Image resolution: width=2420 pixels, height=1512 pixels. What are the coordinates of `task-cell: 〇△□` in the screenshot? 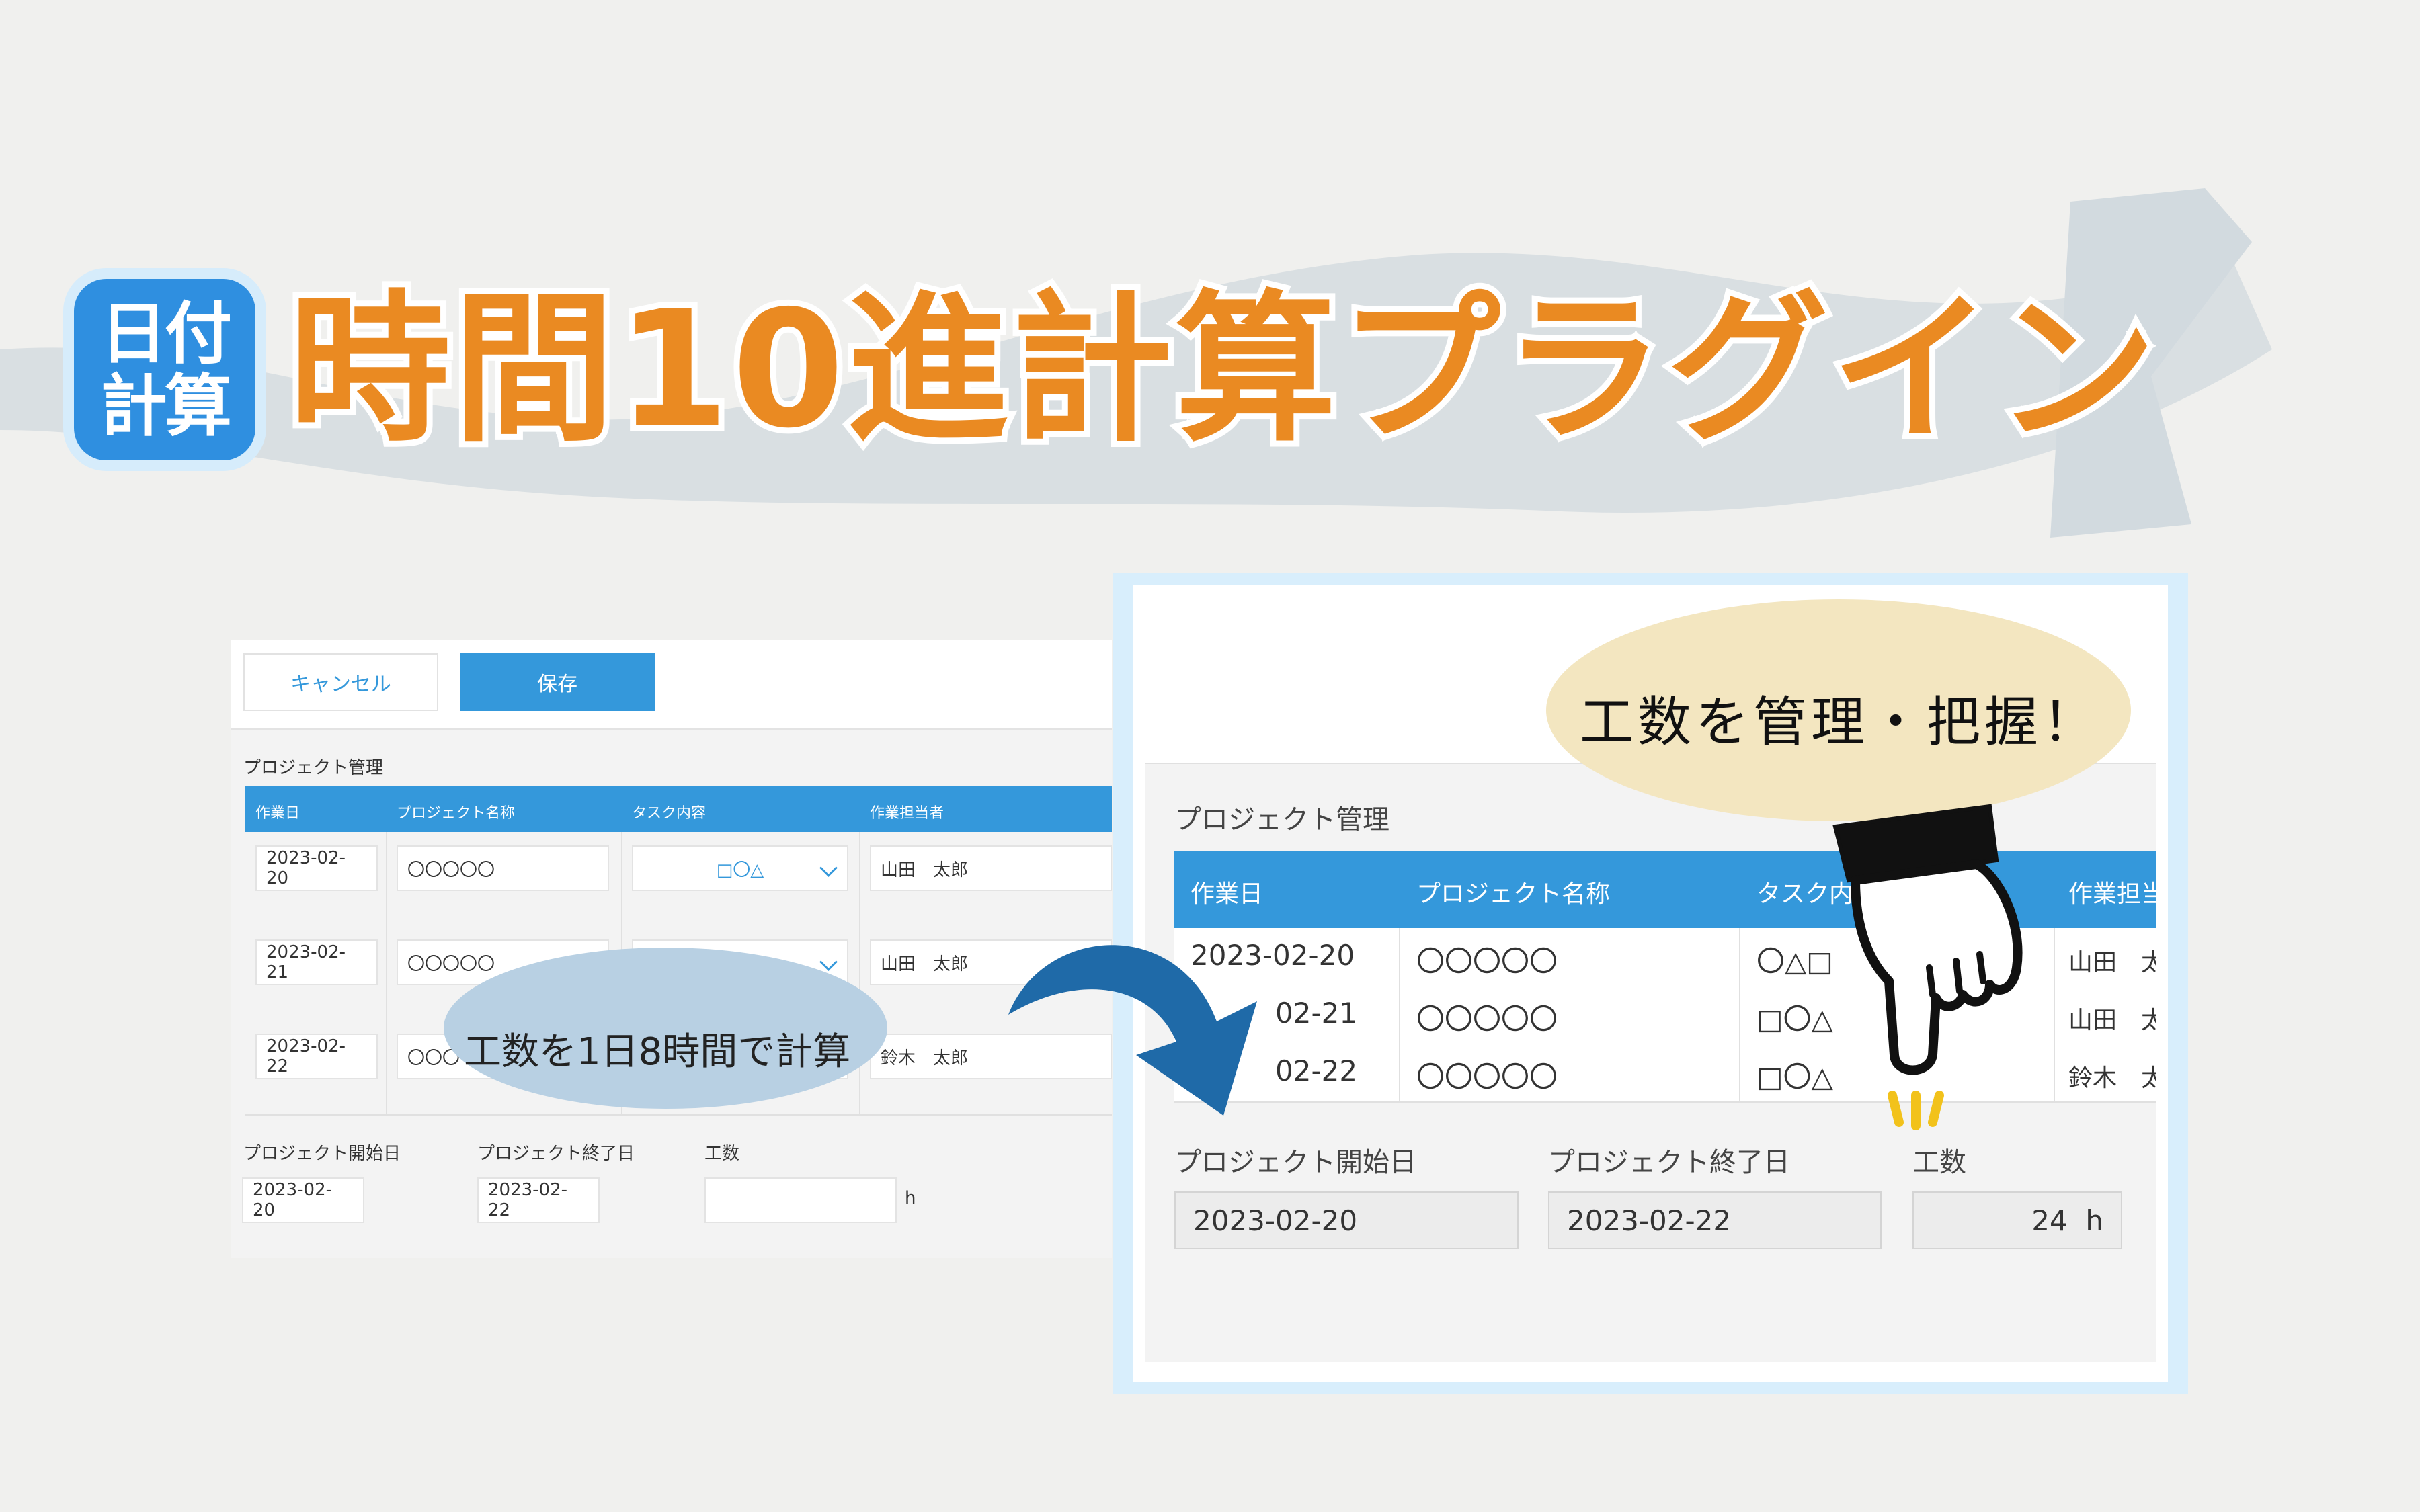 It's located at (1795, 962).